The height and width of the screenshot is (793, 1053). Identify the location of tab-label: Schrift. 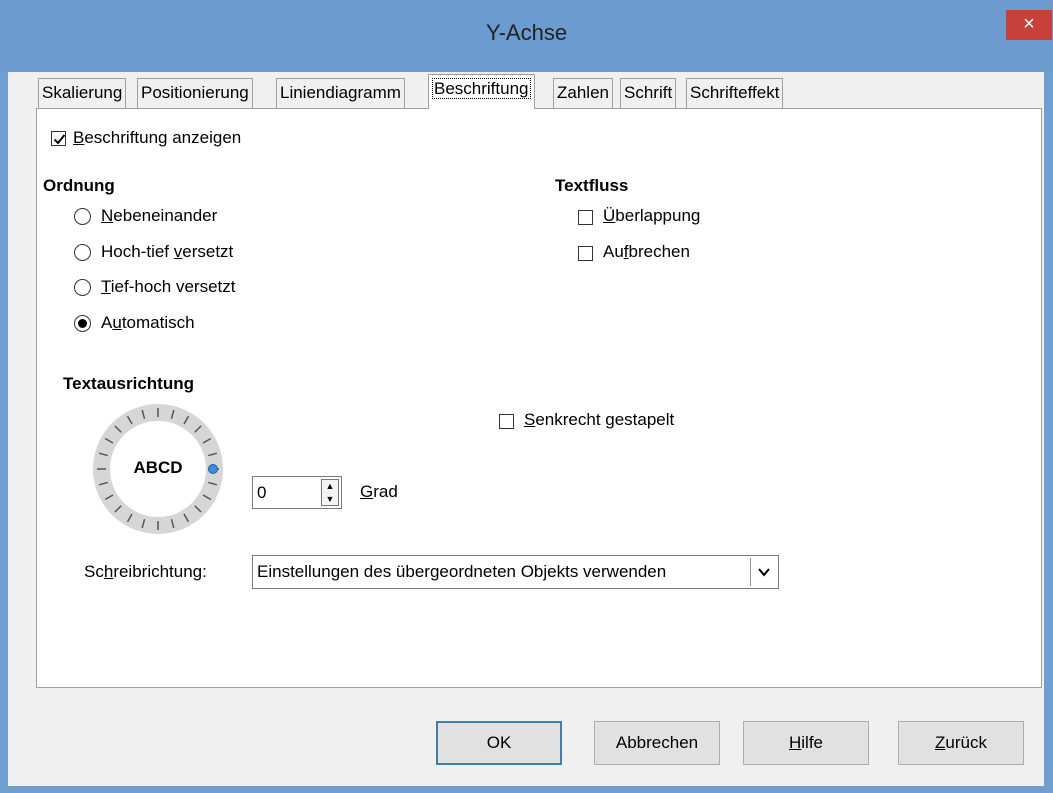
(648, 92).